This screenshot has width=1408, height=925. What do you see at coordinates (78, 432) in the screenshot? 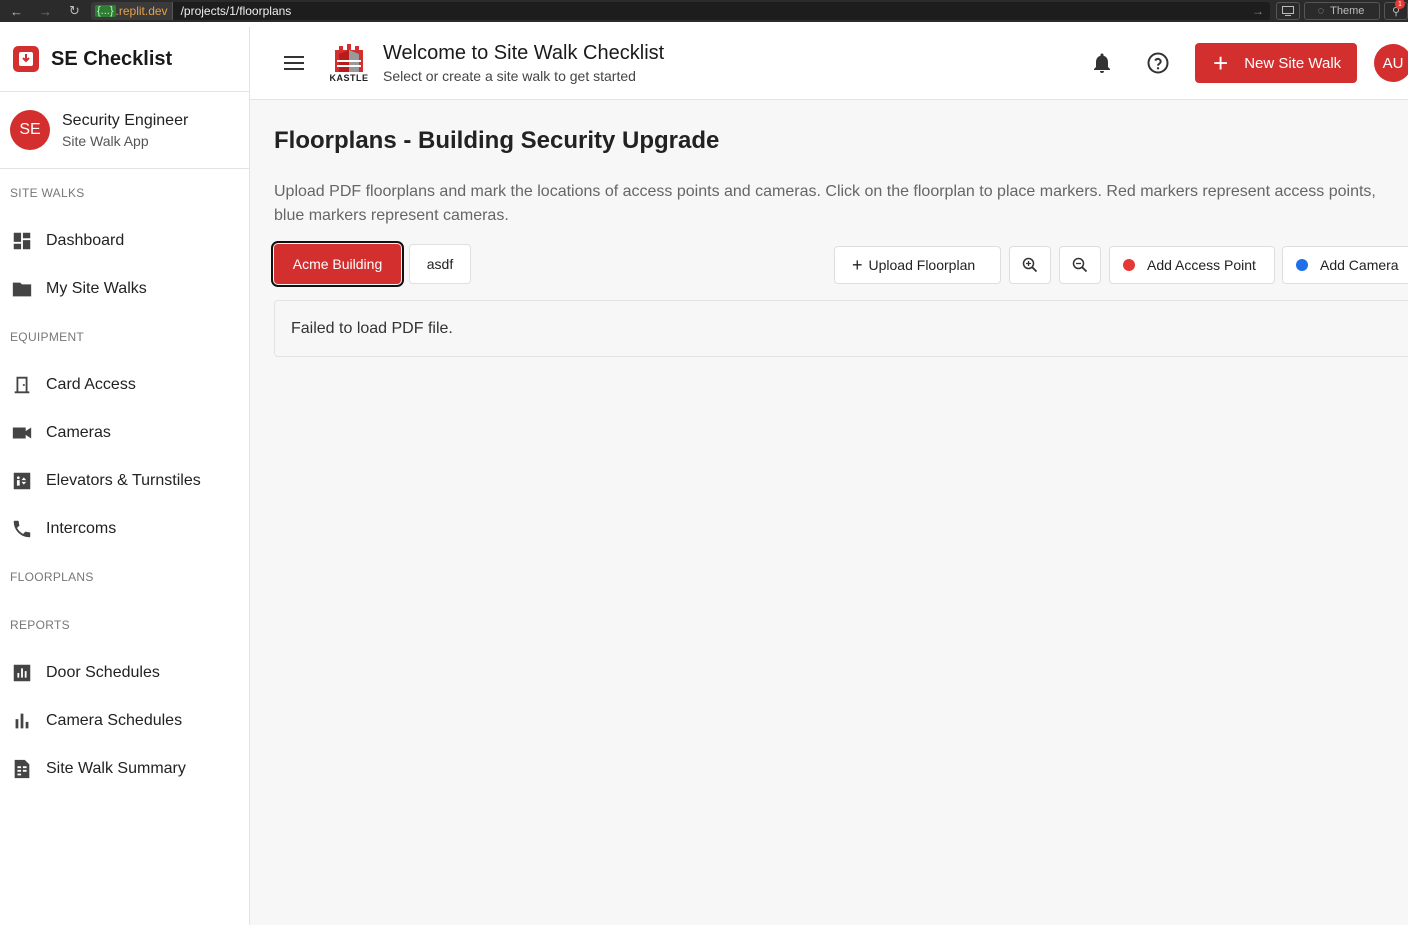
I see `sidebar-item-label: Cameras` at bounding box center [78, 432].